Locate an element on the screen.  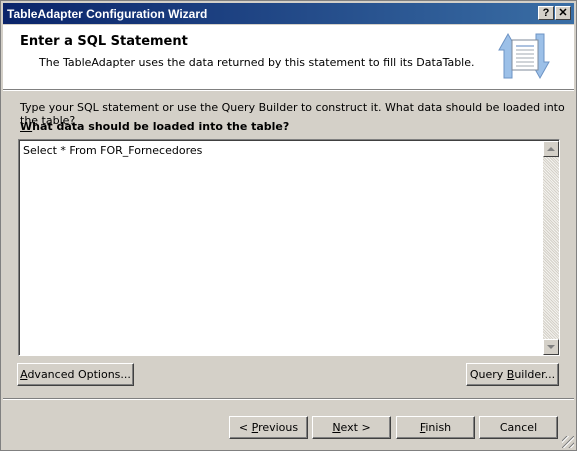
sql-text: Select * From FOR_Fornecedores is located at coordinates (112, 150).